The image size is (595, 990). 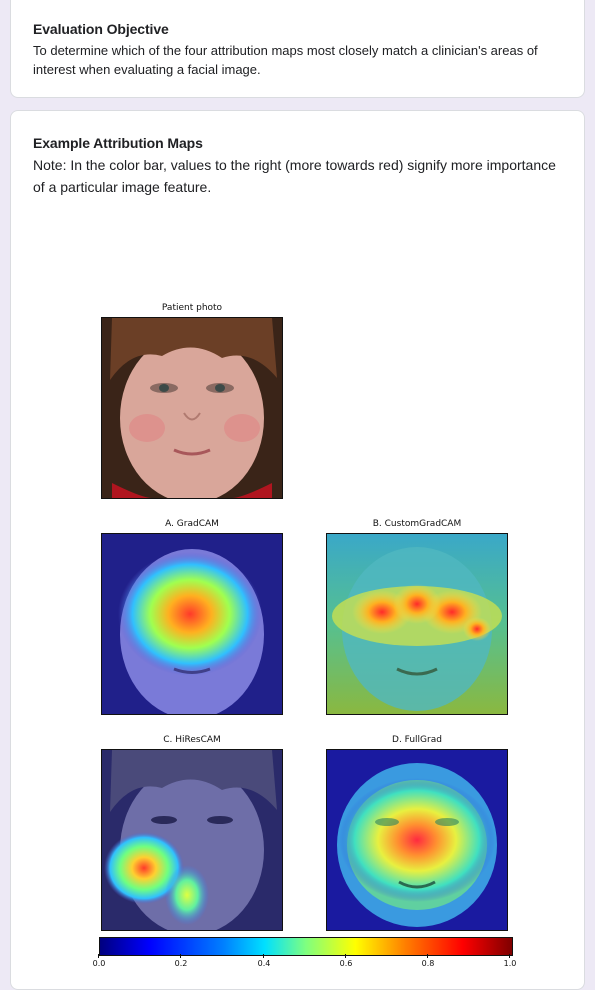 What do you see at coordinates (181, 961) in the screenshot?
I see `colorbar-tick-1: 0.2` at bounding box center [181, 961].